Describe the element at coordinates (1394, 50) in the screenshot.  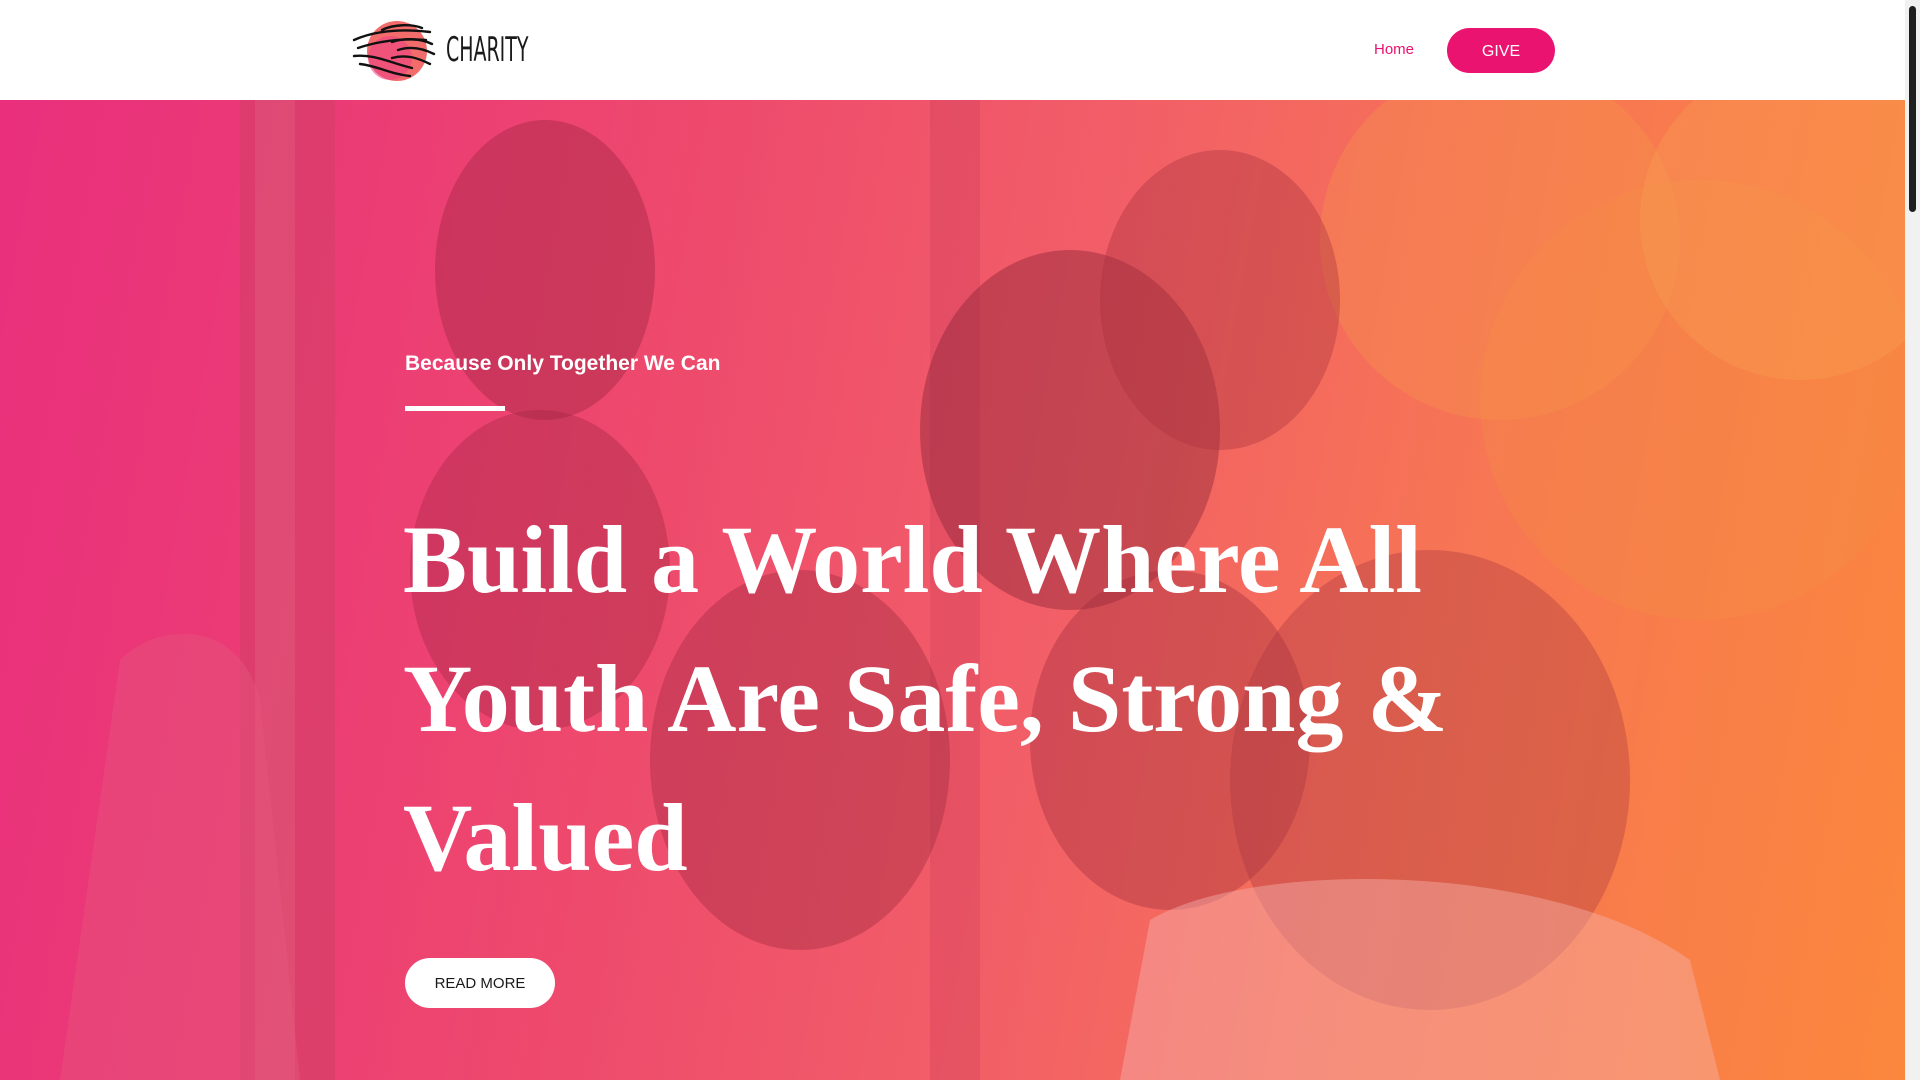
I see `nav-home-link: Home` at that location.